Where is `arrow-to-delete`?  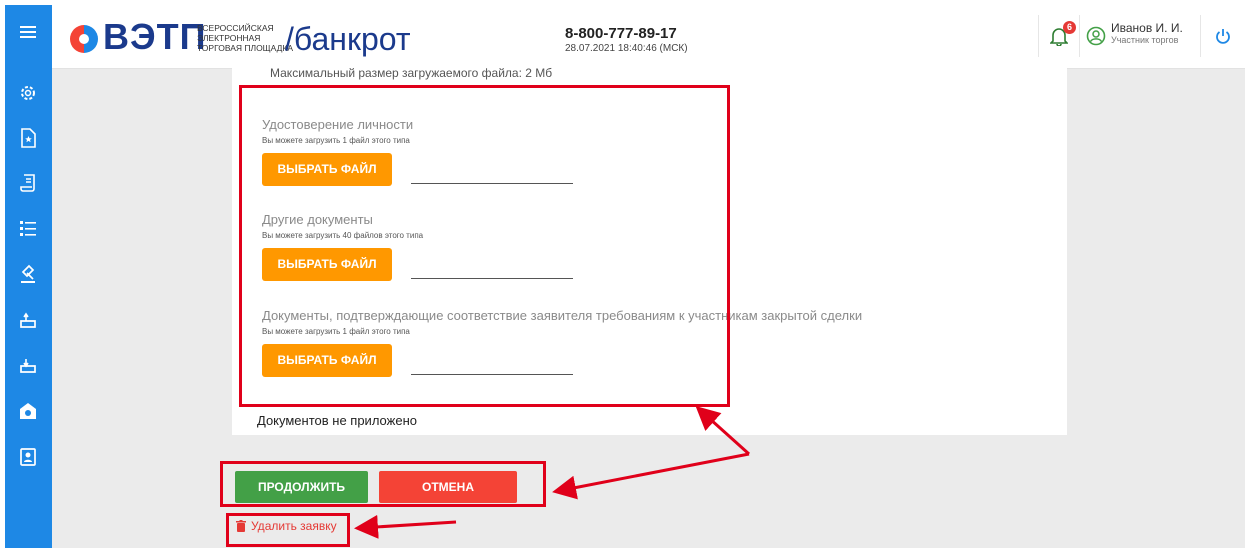
arrow-to-delete is located at coordinates (405, 526).